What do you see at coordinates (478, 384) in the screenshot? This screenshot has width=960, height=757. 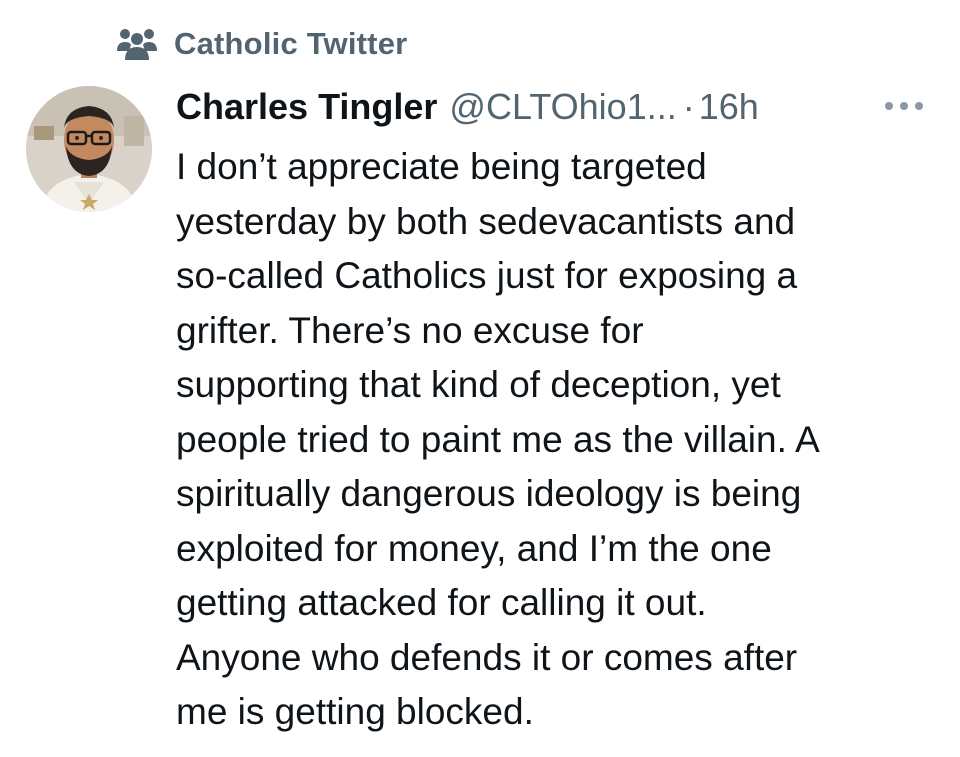 I see `tweet-text-line: supporting that kind of deception, yet` at bounding box center [478, 384].